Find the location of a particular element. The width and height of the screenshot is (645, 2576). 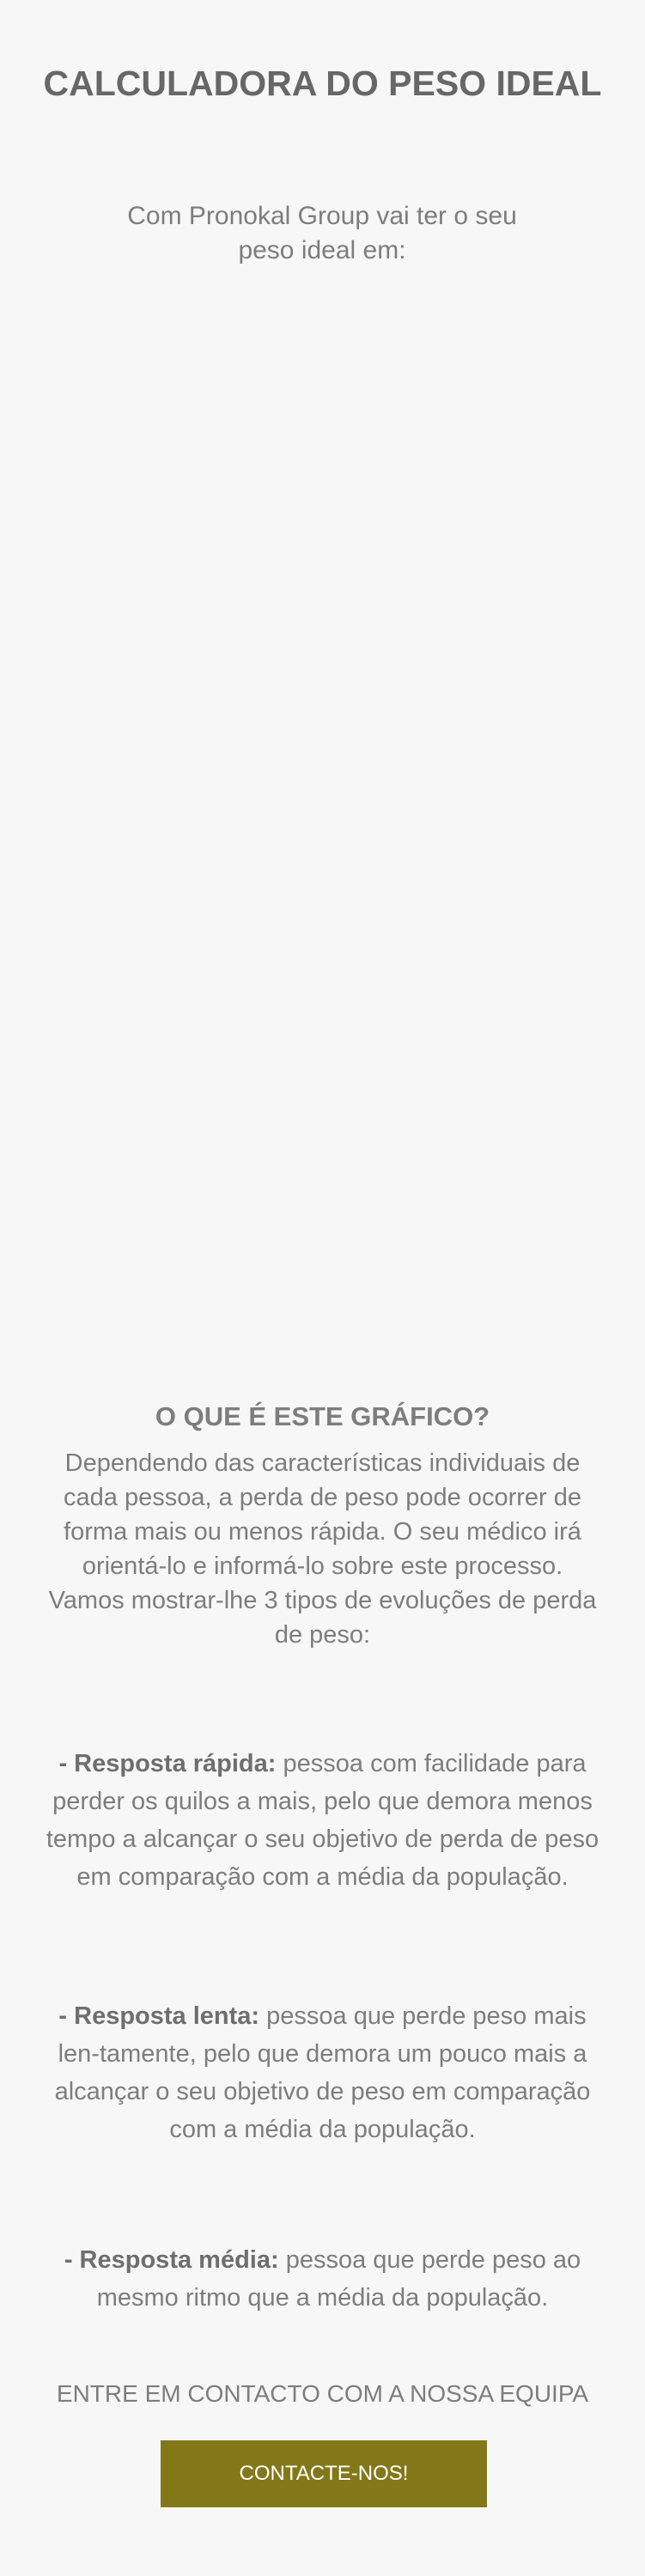

slow-response-label: - Resposta lenta: is located at coordinates (159, 2016).